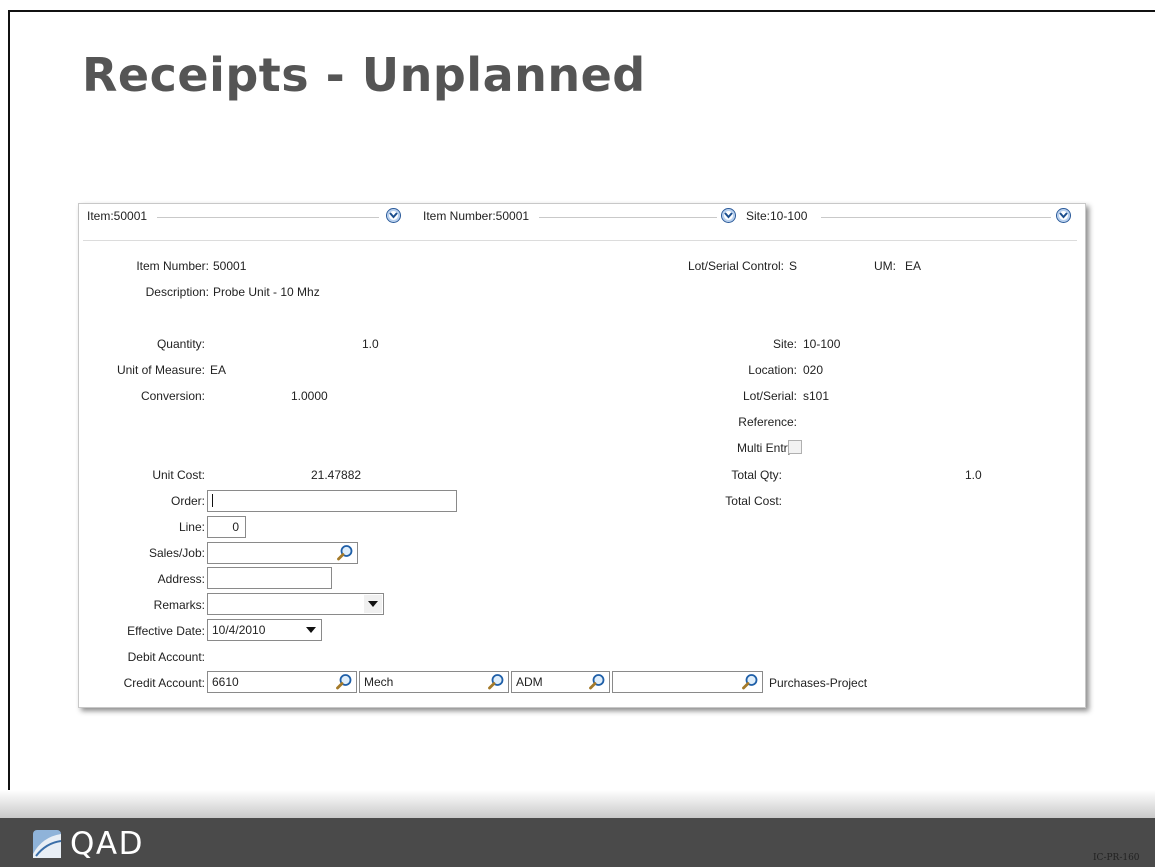 The height and width of the screenshot is (867, 1155). What do you see at coordinates (769, 396) in the screenshot?
I see `lot-serial-label: Lot/Serial:` at bounding box center [769, 396].